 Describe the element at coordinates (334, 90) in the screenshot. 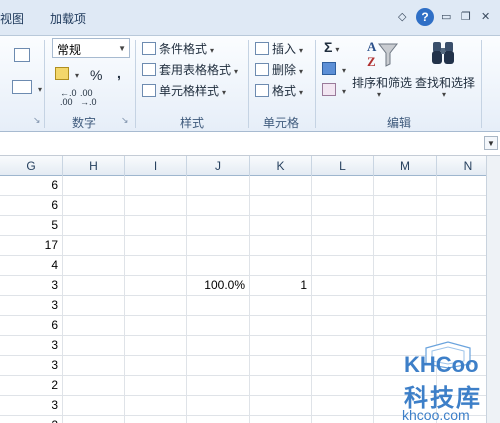

I see `clear-button: ▾` at that location.